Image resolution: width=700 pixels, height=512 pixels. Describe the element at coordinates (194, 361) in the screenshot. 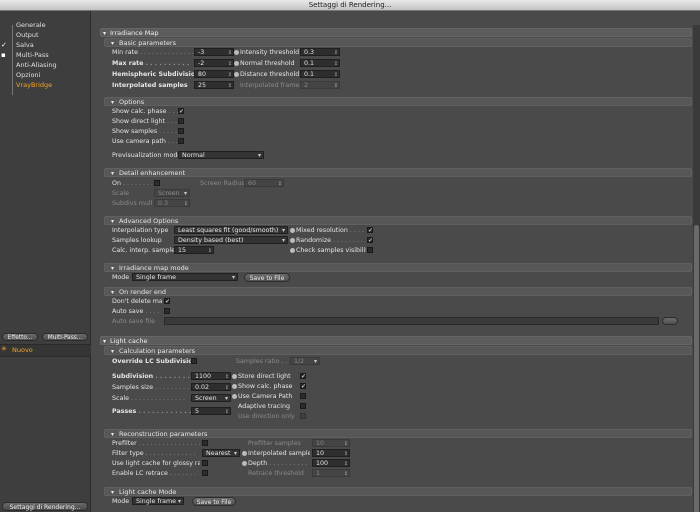

I see `override-lc-checkbox` at that location.